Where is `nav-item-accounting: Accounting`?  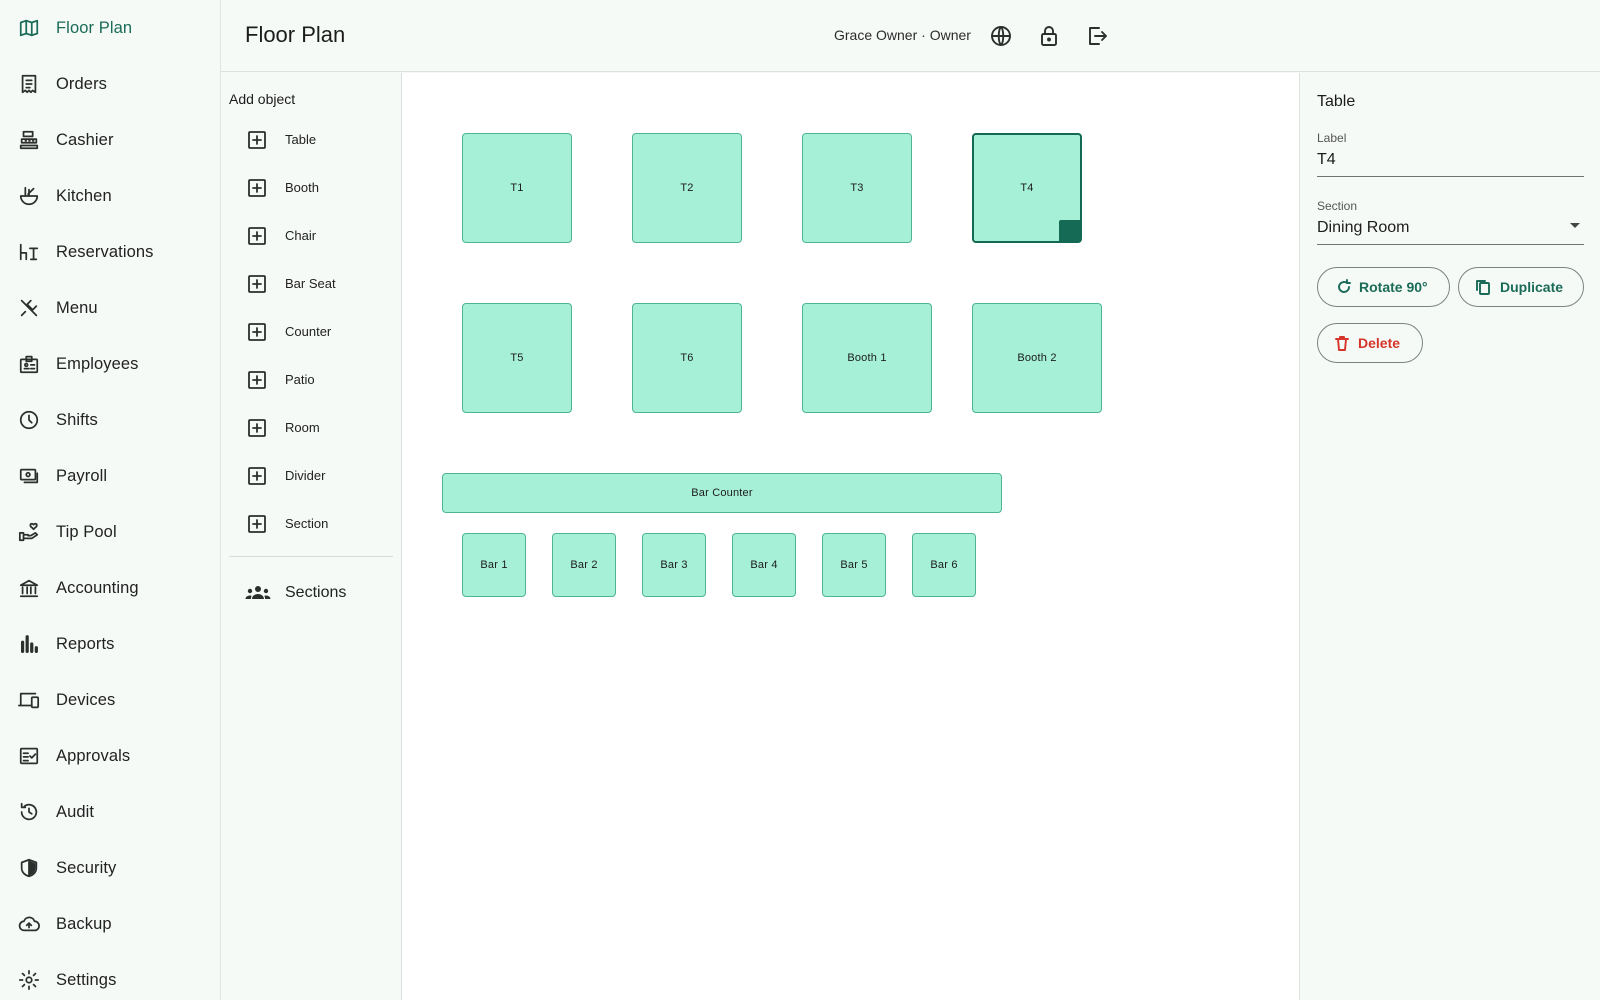
nav-item-accounting: Accounting is located at coordinates (110, 588).